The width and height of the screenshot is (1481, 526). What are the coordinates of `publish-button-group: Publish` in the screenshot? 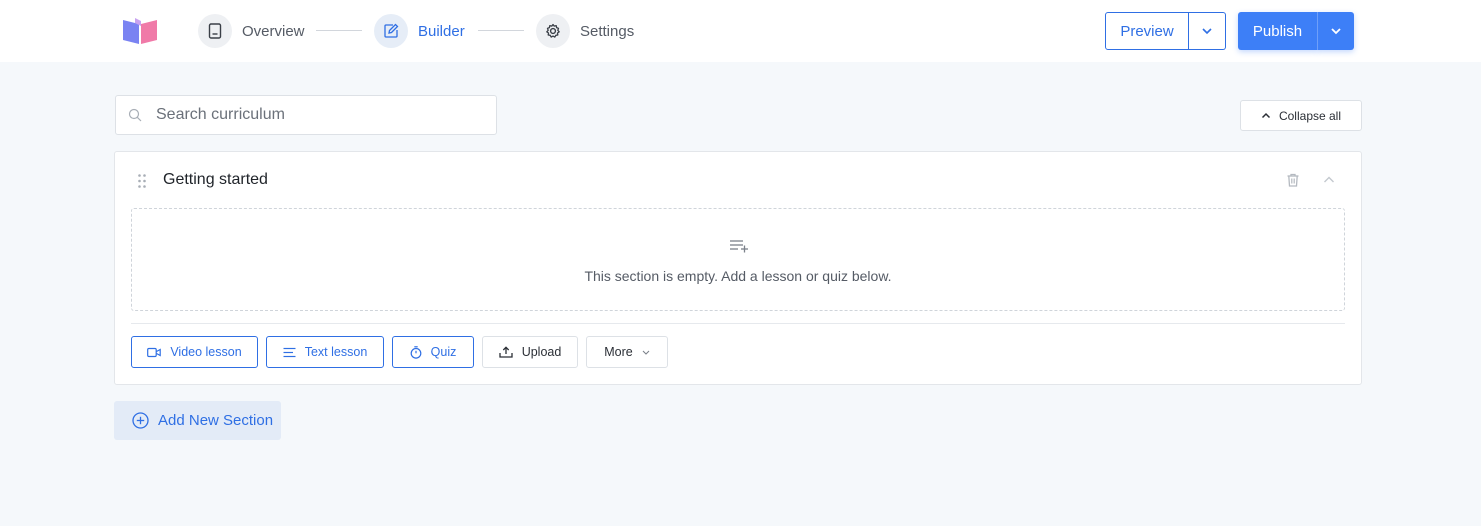 It's located at (1296, 31).